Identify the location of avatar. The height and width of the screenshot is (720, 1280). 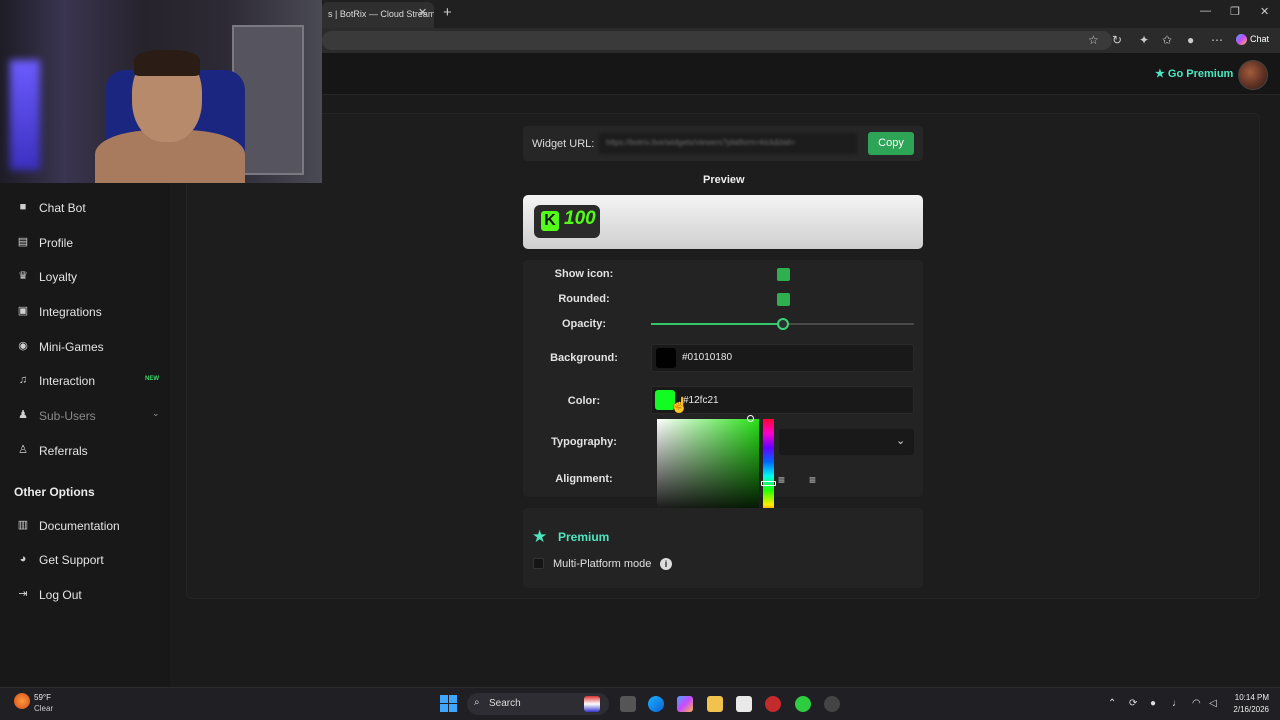
(1253, 75).